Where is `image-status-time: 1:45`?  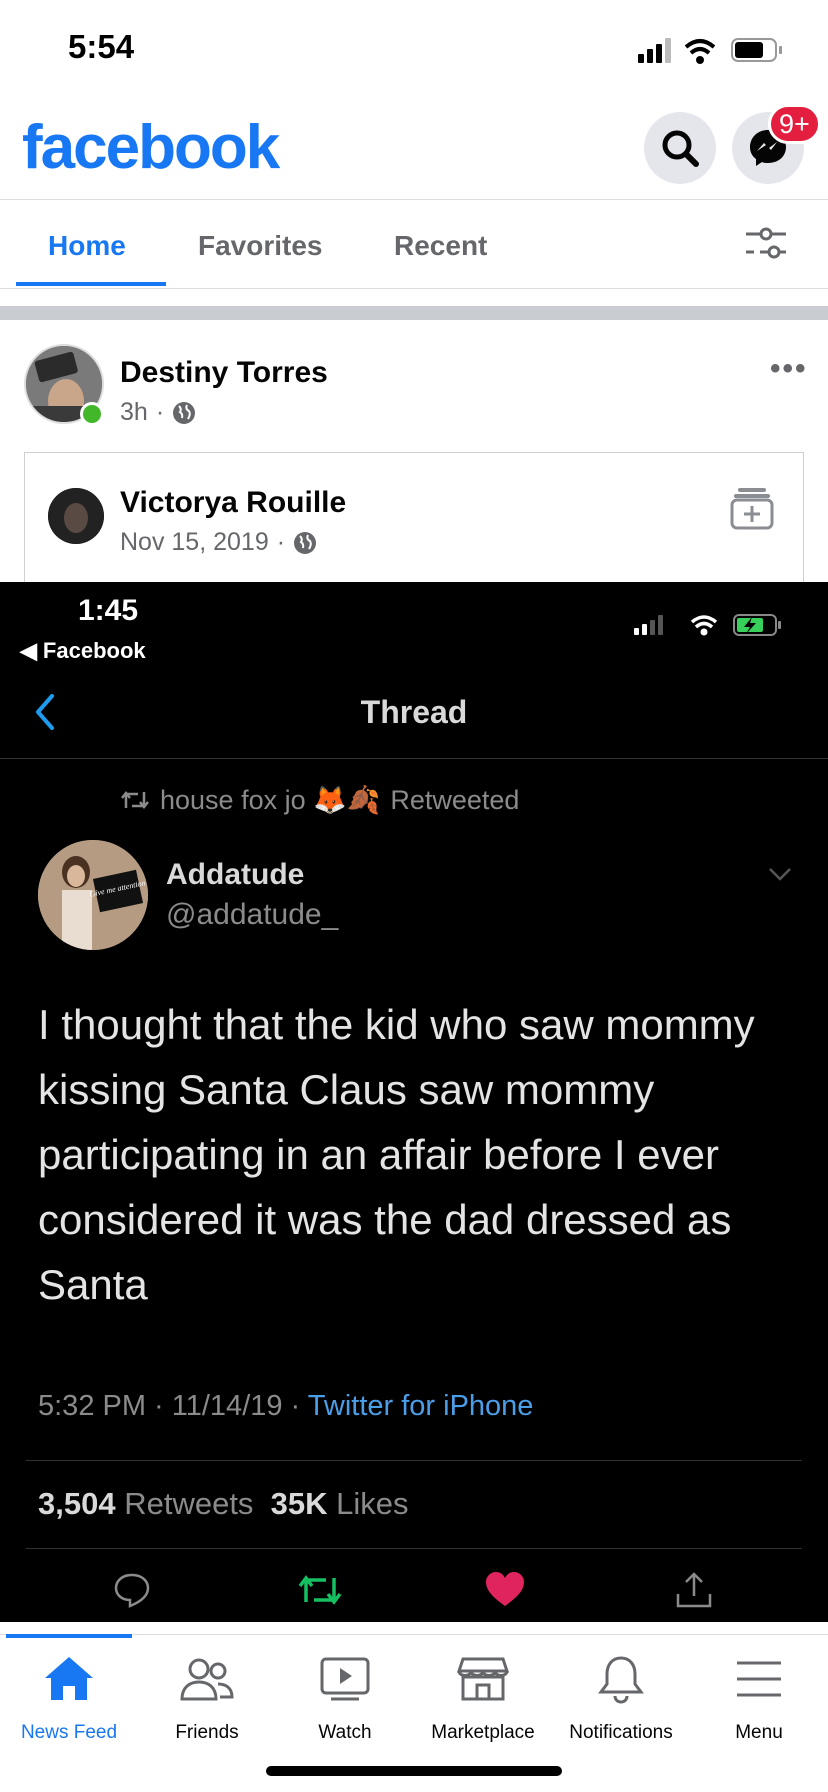
image-status-time: 1:45 is located at coordinates (108, 610).